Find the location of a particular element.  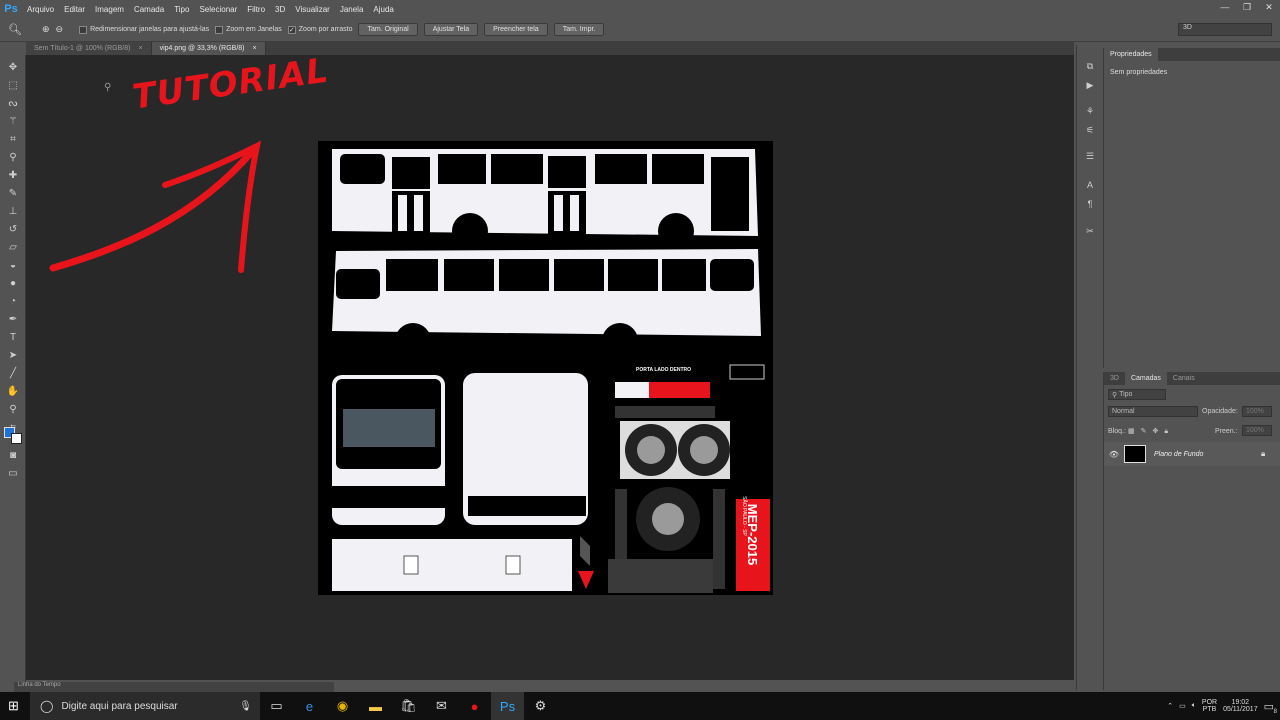

move-tool-icon: ✥ is located at coordinates (13, 67).